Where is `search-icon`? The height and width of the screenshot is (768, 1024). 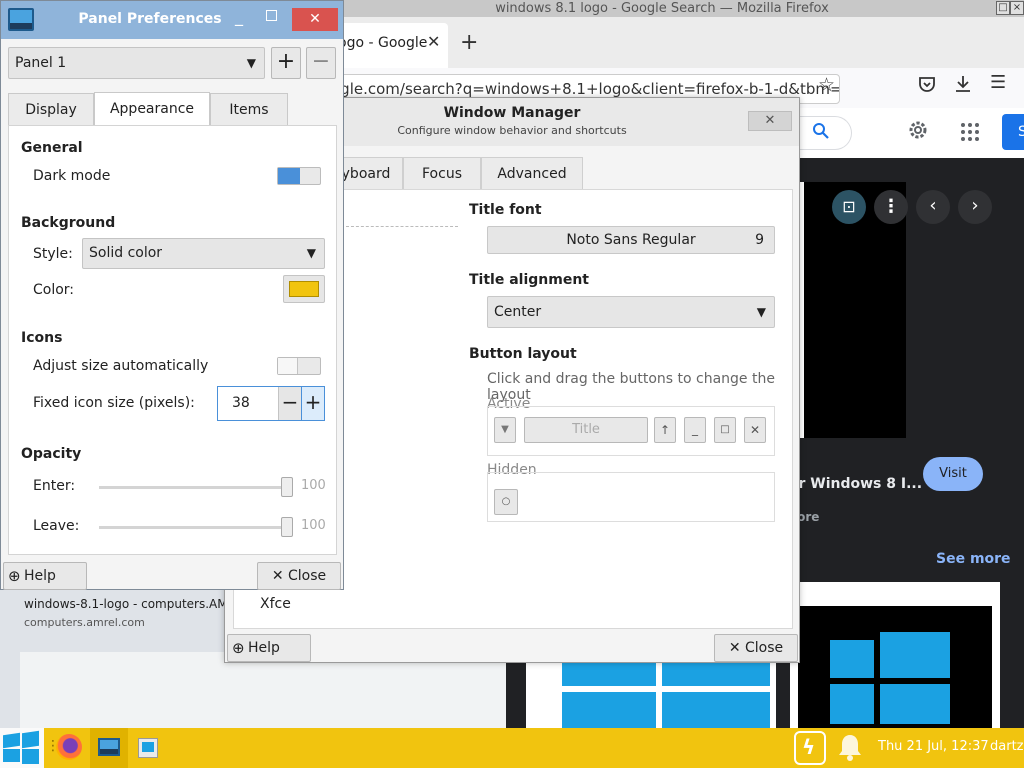
search-icon is located at coordinates (821, 131).